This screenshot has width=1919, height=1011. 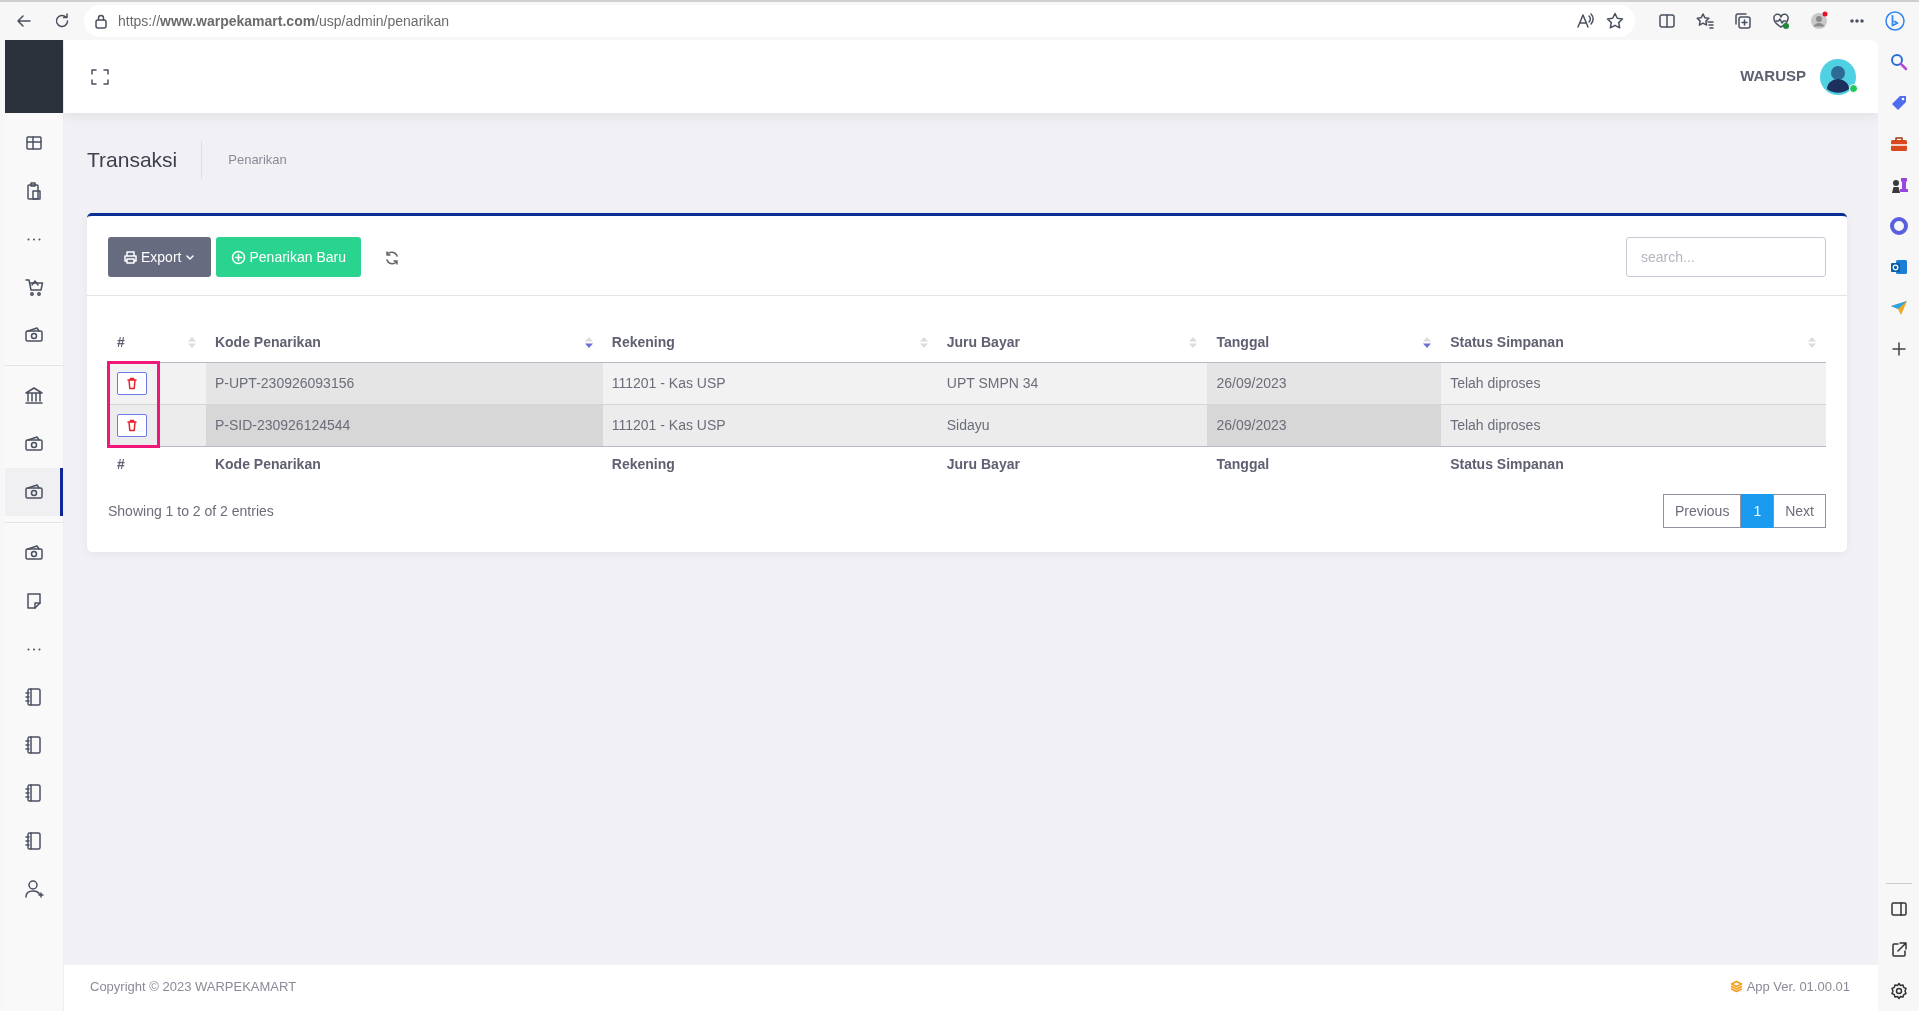 I want to click on column-footer: Kode Penarikan, so click(x=404, y=464).